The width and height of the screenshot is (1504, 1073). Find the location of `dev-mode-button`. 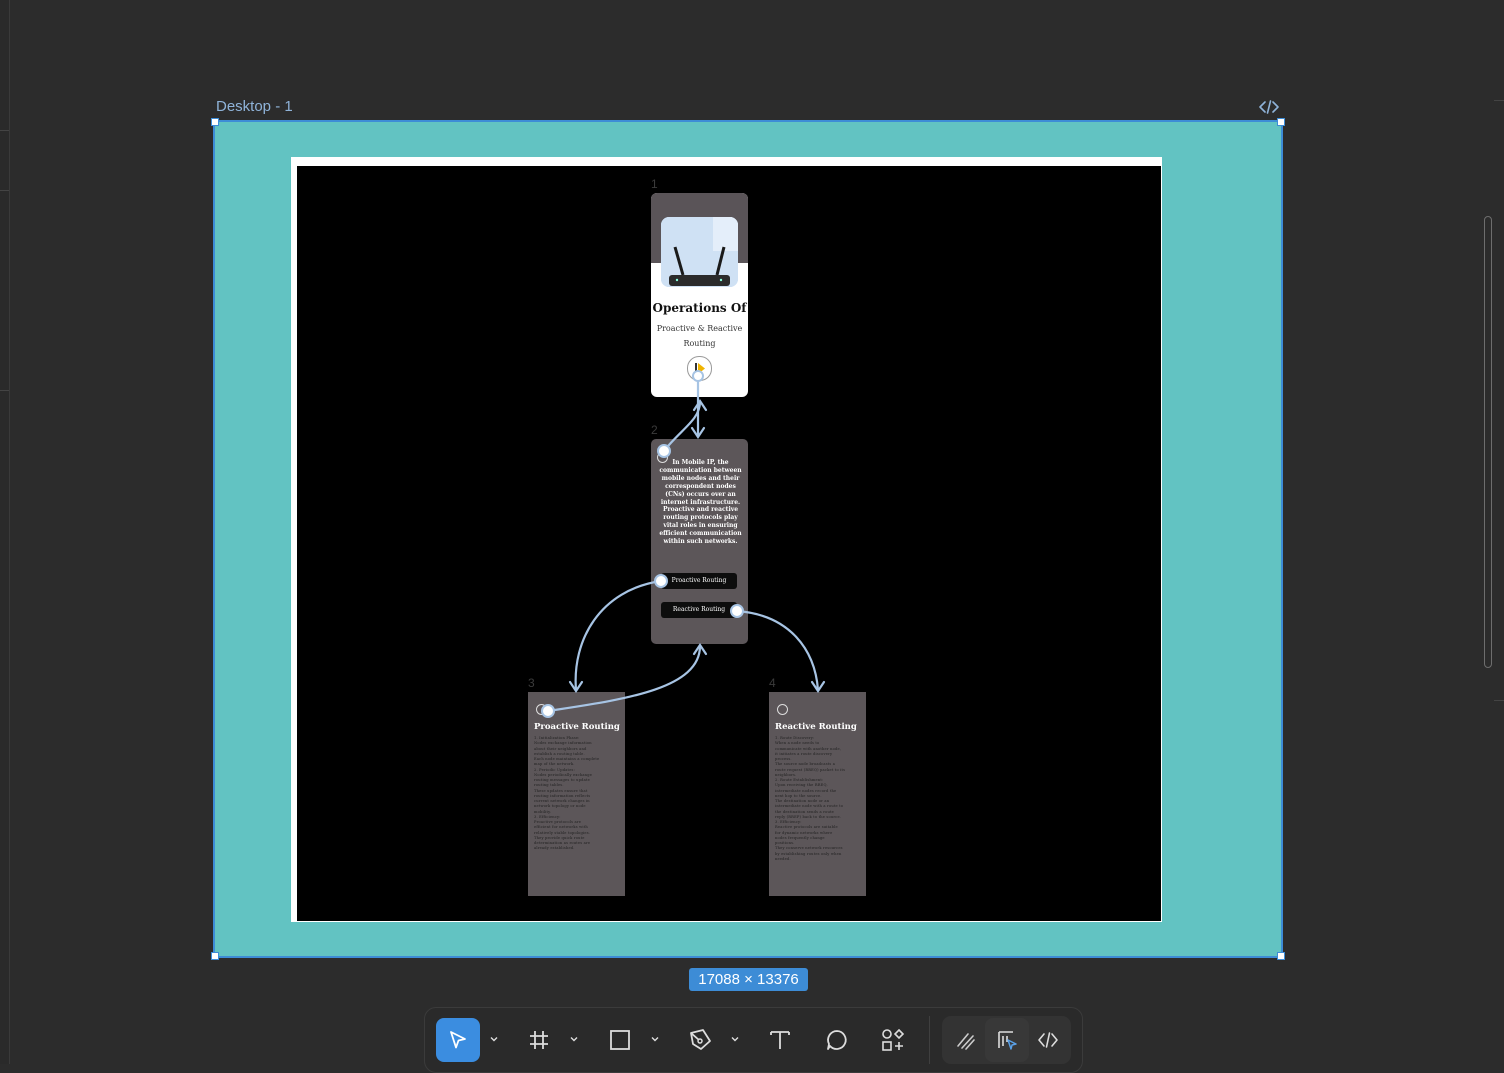

dev-mode-button is located at coordinates (1048, 1040).